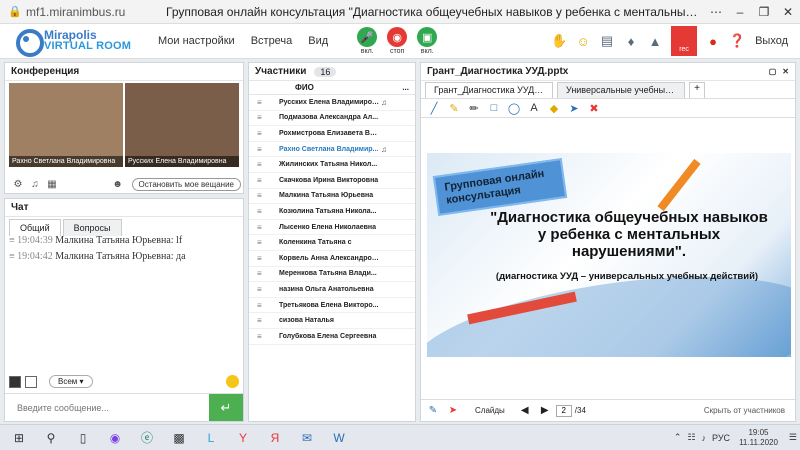 This screenshot has width=800, height=450. Describe the element at coordinates (793, 437) in the screenshot. I see `notifications-icon: ☰` at that location.